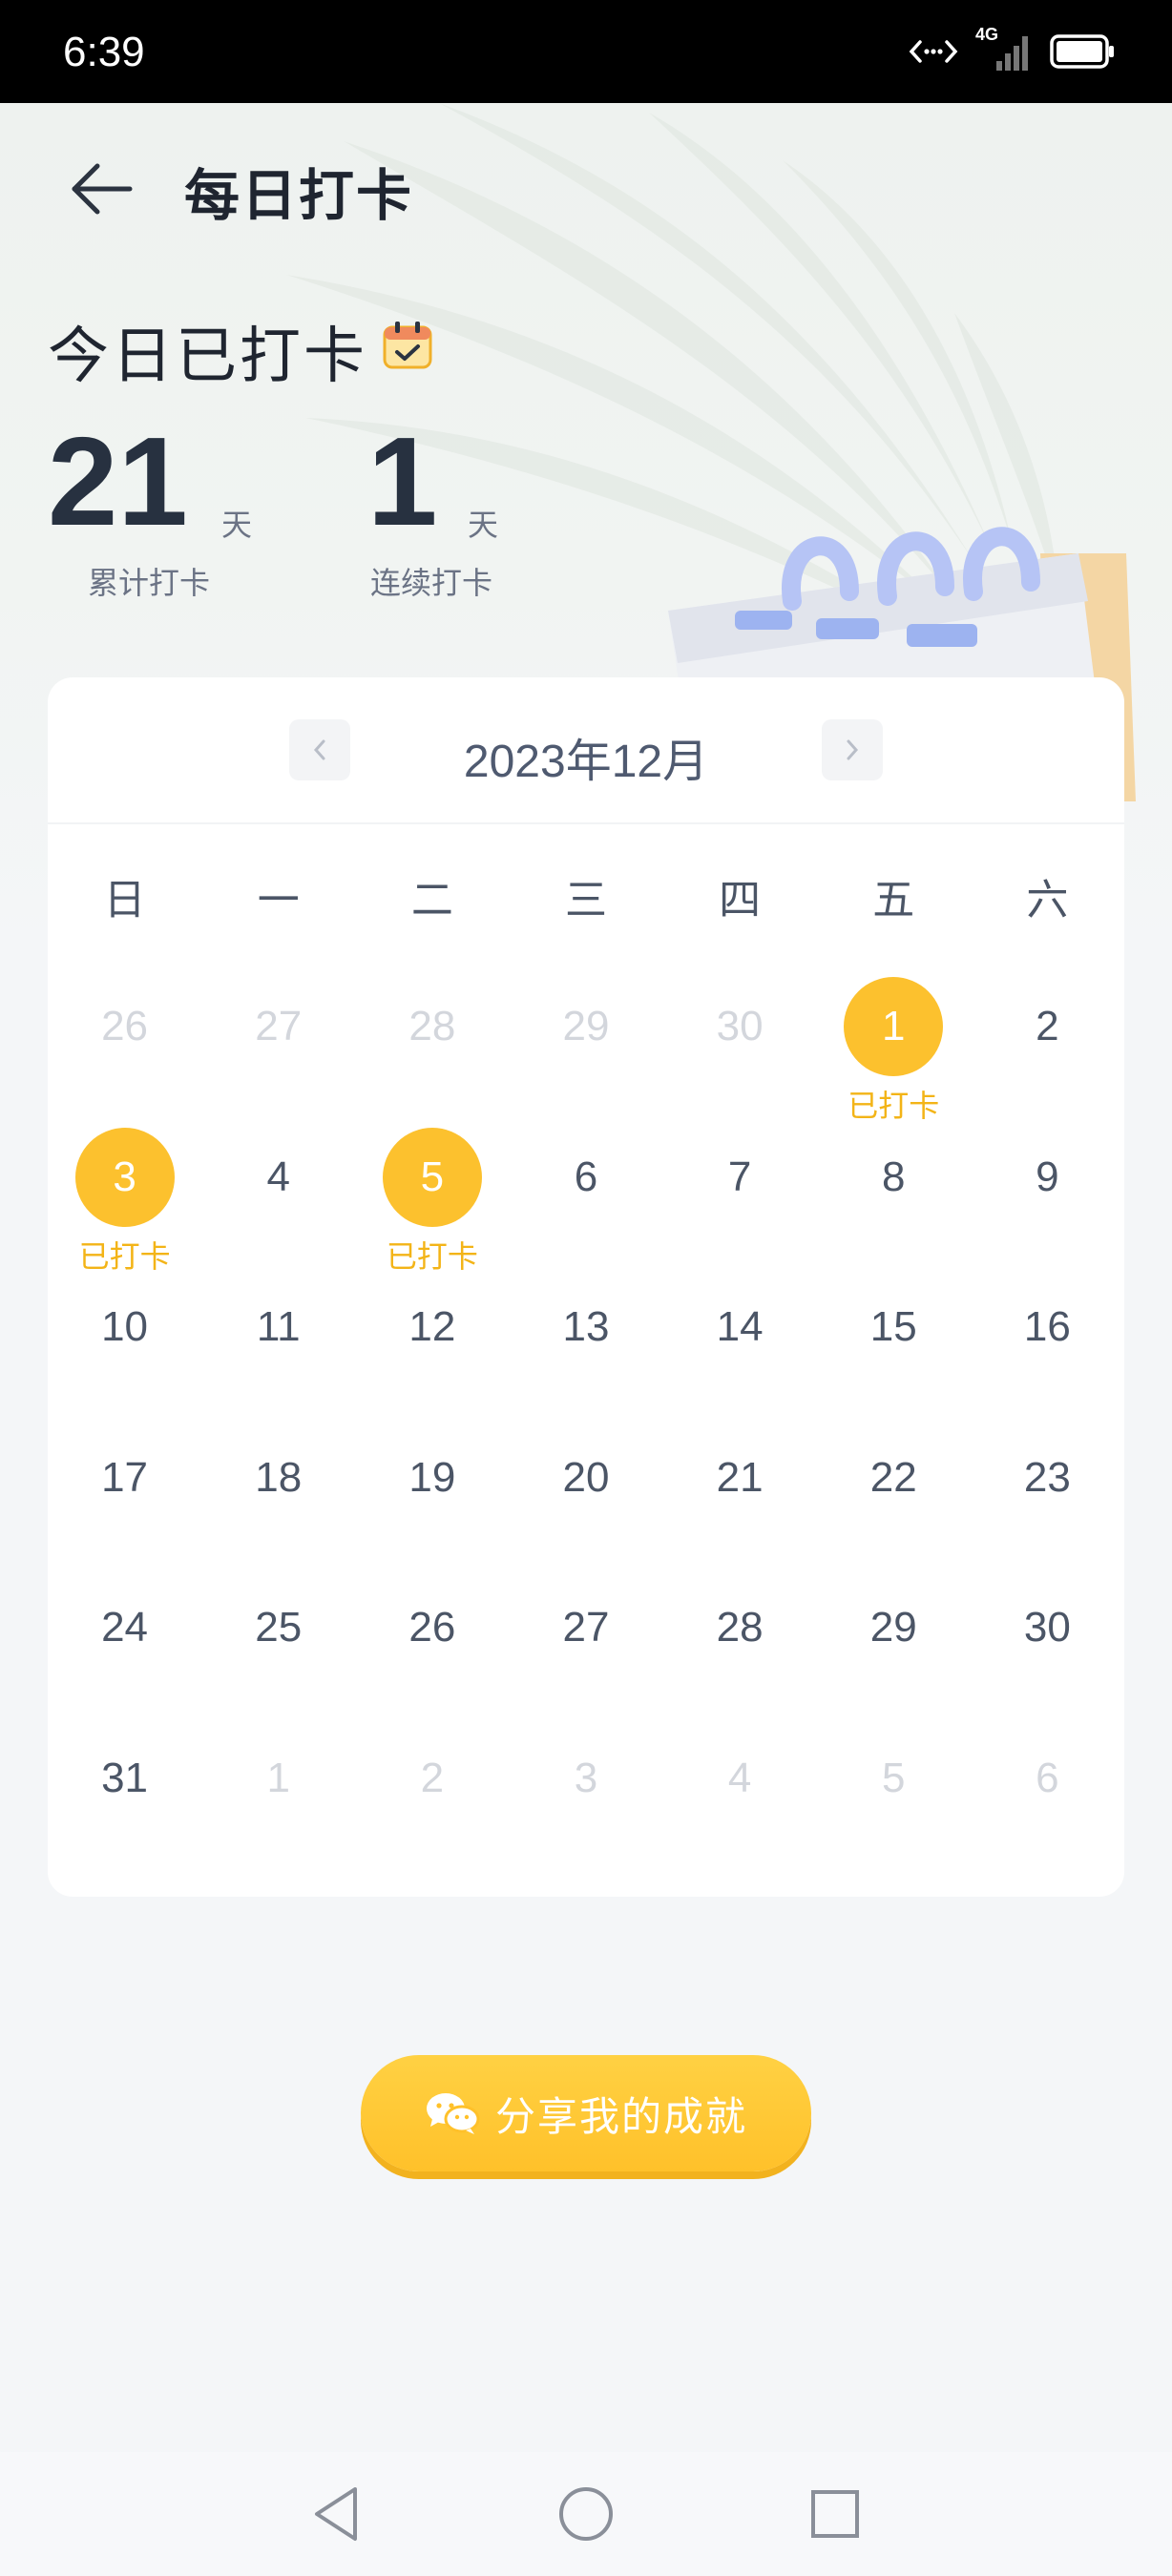 The height and width of the screenshot is (2576, 1172). What do you see at coordinates (1082, 51) in the screenshot?
I see `battery-icon` at bounding box center [1082, 51].